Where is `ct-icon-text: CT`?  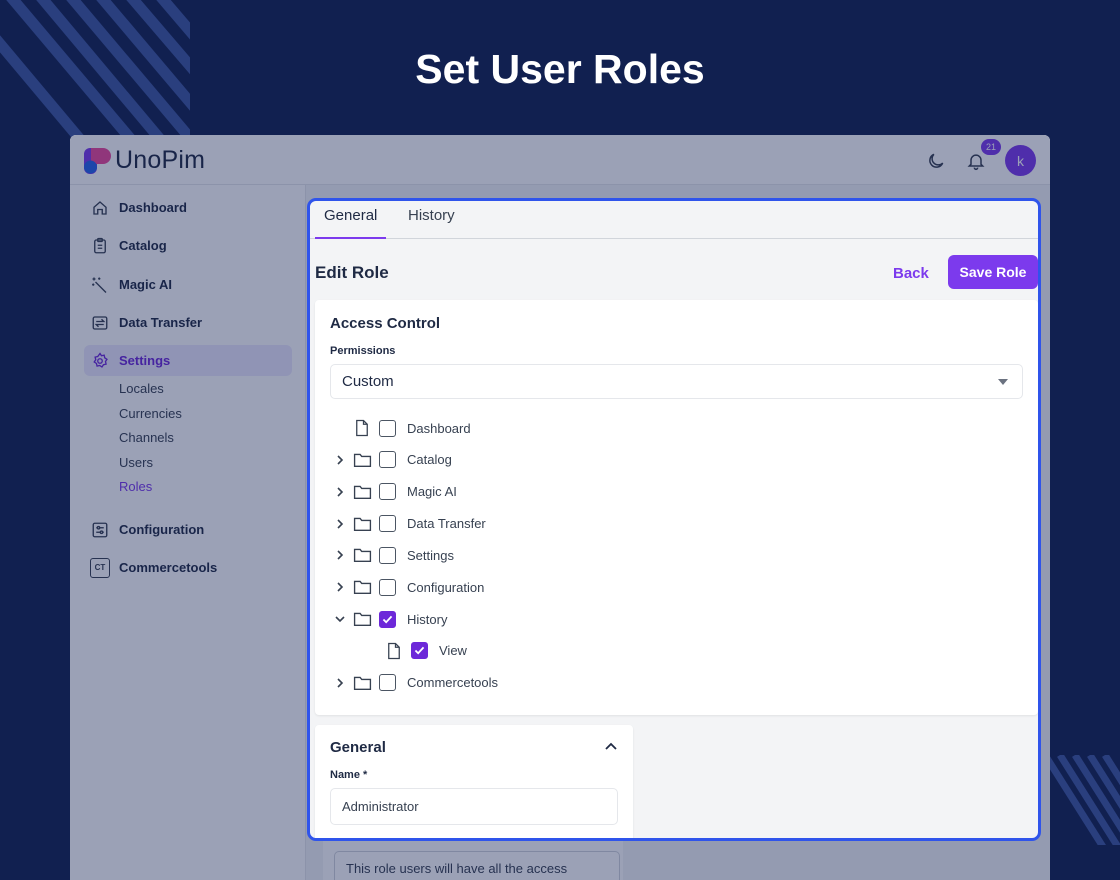 ct-icon-text: CT is located at coordinates (100, 567).